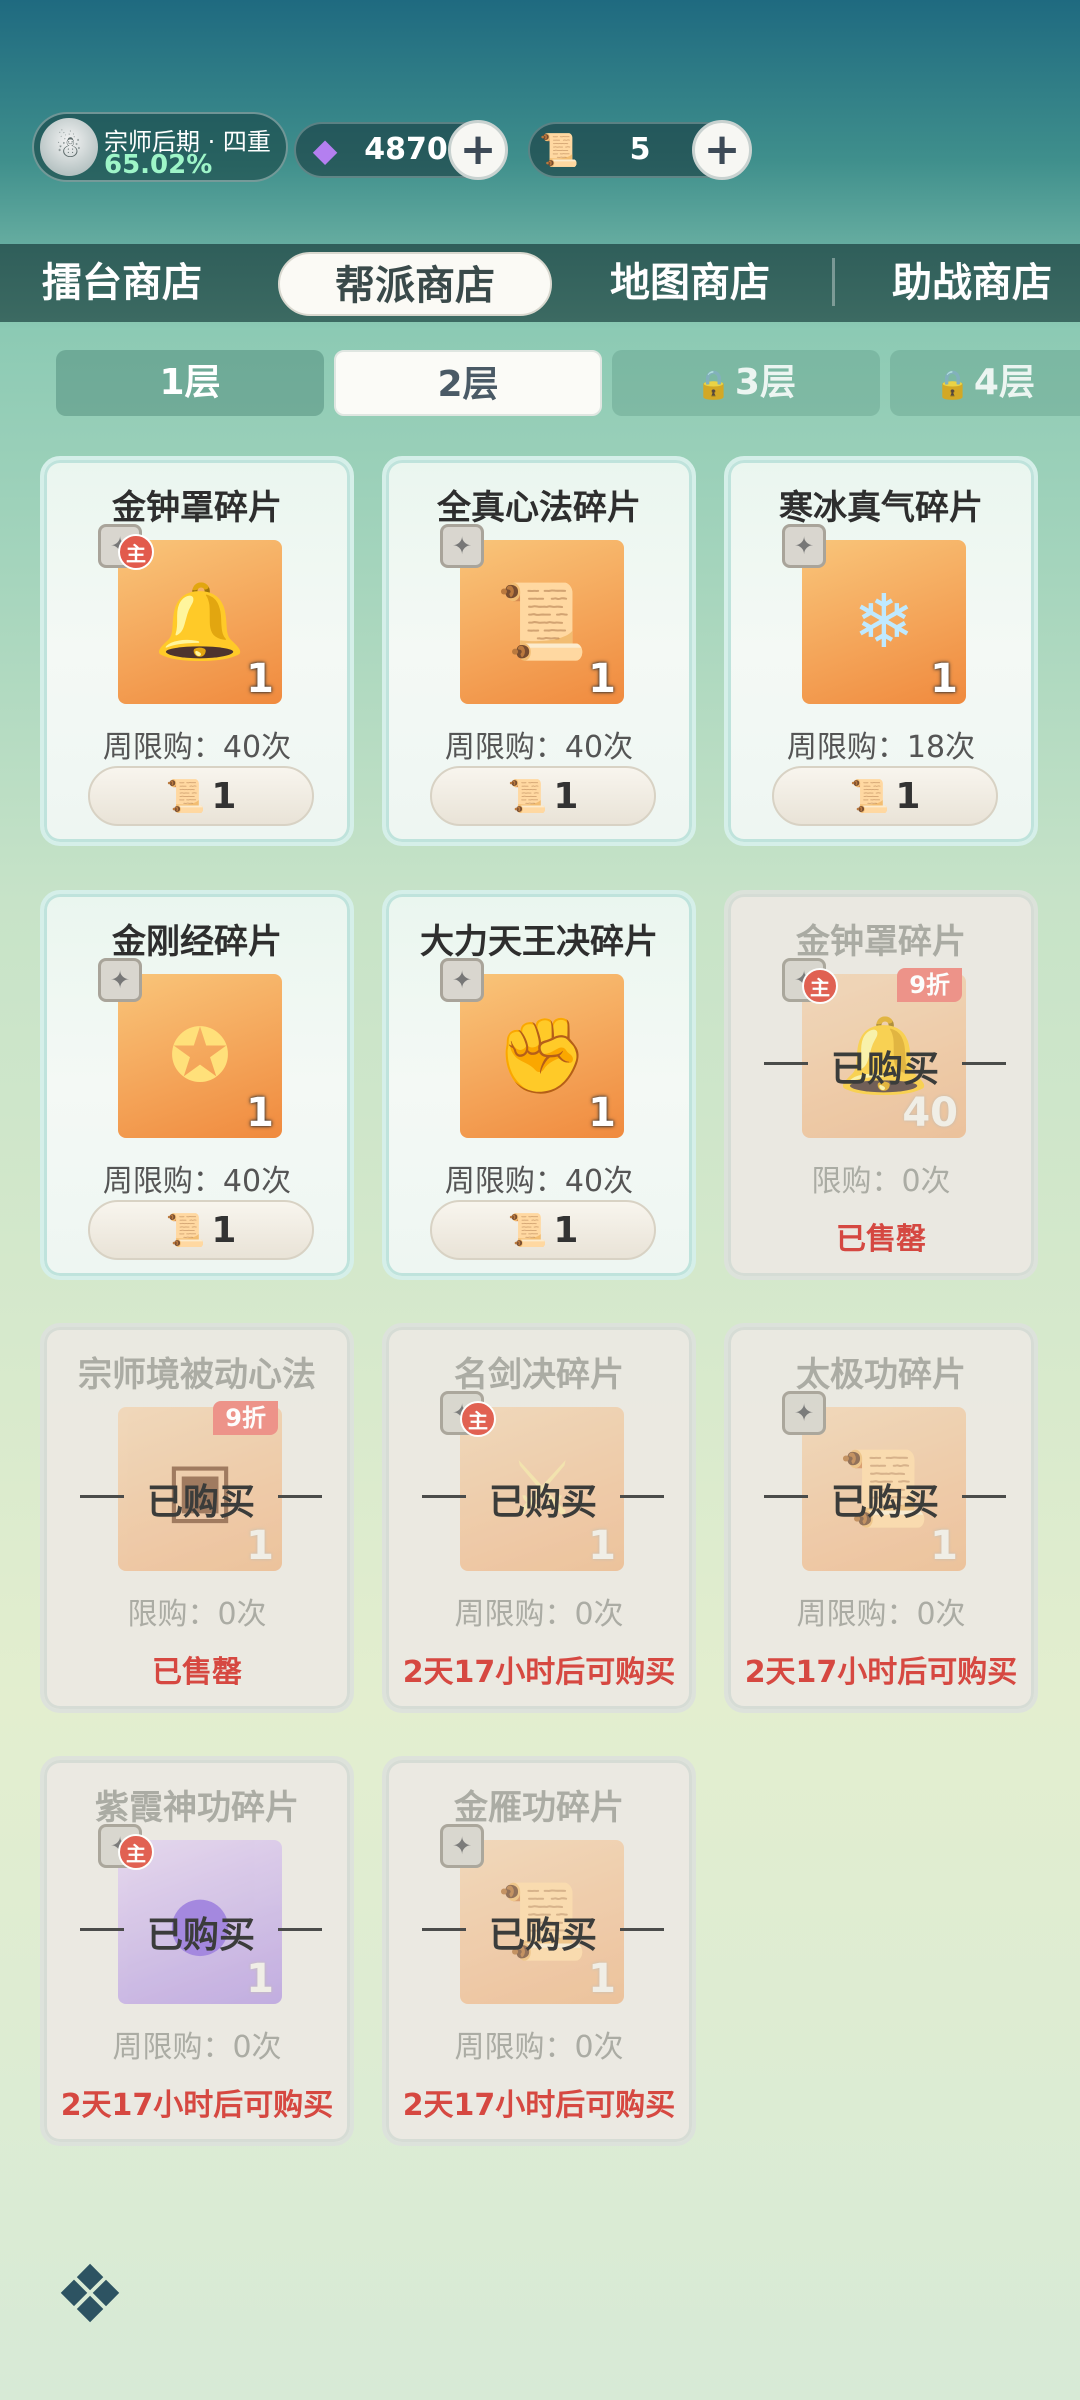 The height and width of the screenshot is (2400, 1080). I want to click on scroll-art-icon: 📜, so click(542, 621).